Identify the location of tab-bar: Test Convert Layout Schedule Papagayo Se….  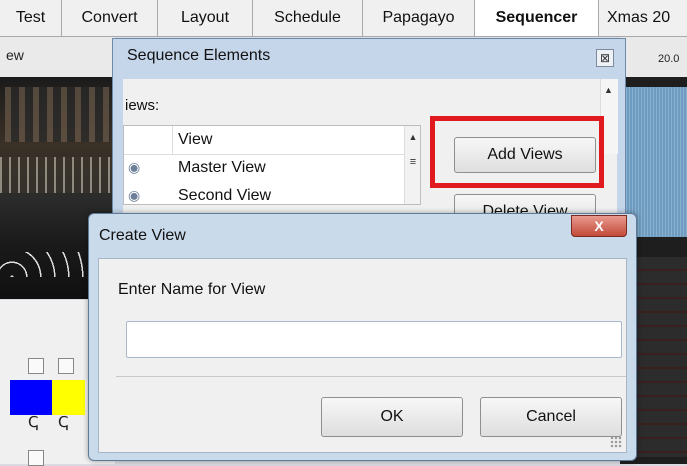
(343, 18).